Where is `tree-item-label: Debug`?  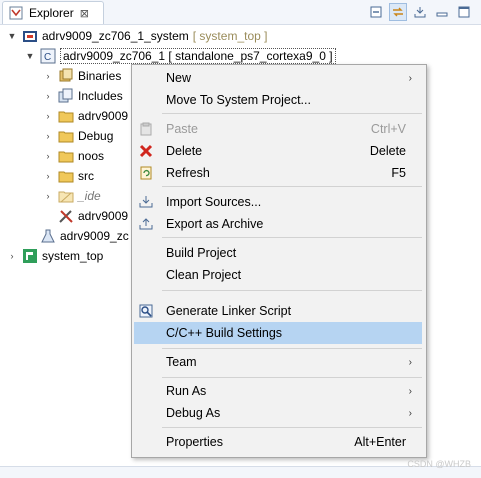 tree-item-label: Debug is located at coordinates (96, 136).